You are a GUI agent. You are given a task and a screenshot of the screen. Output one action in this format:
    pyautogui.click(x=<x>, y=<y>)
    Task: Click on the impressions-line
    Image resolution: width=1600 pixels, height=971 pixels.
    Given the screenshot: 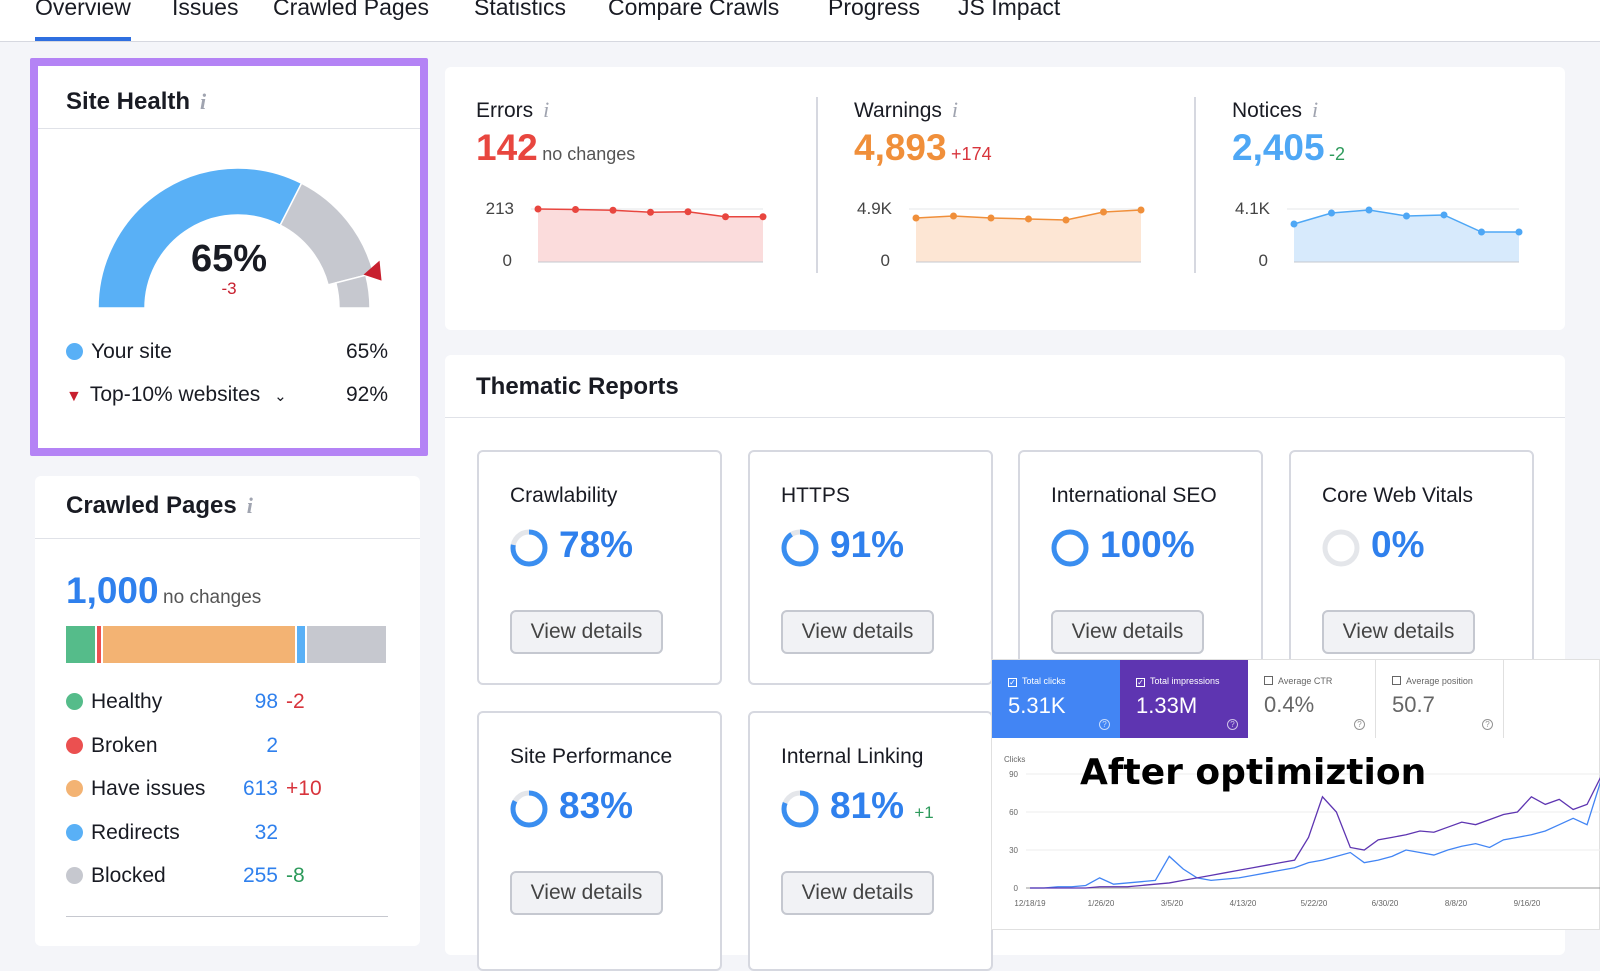 What is the action you would take?
    pyautogui.click(x=1315, y=833)
    